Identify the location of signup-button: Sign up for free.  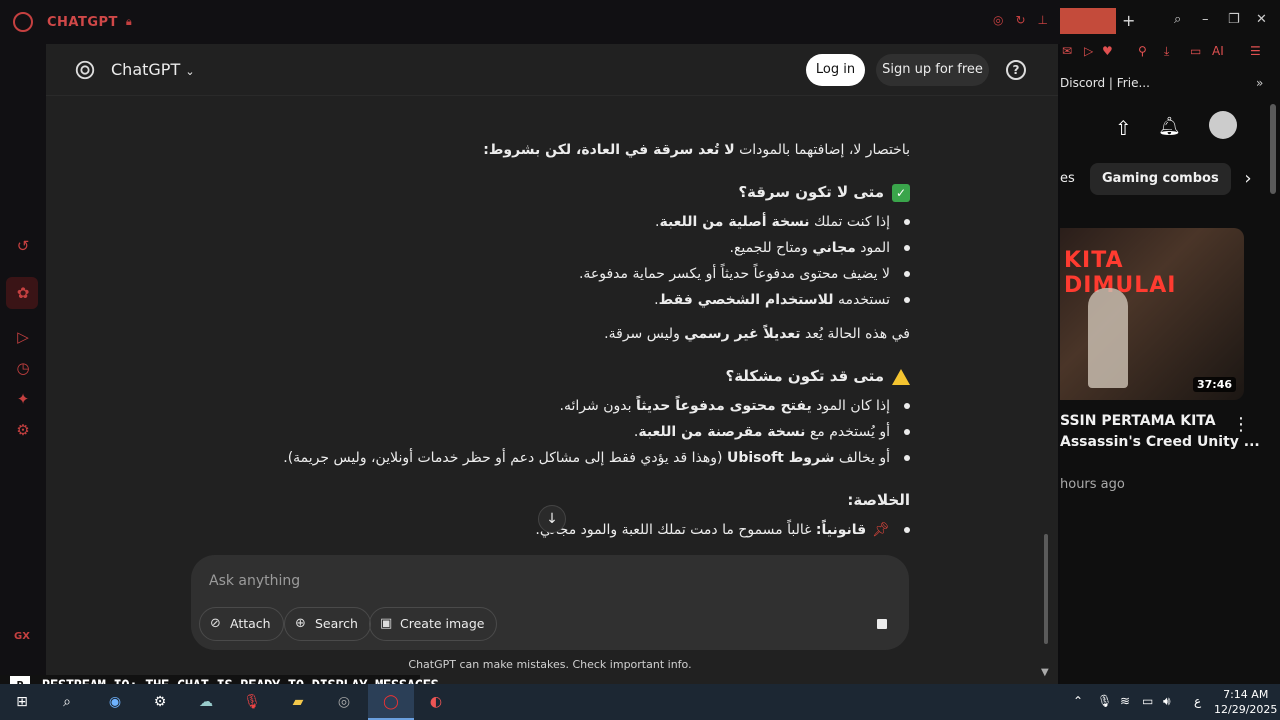
(932, 70).